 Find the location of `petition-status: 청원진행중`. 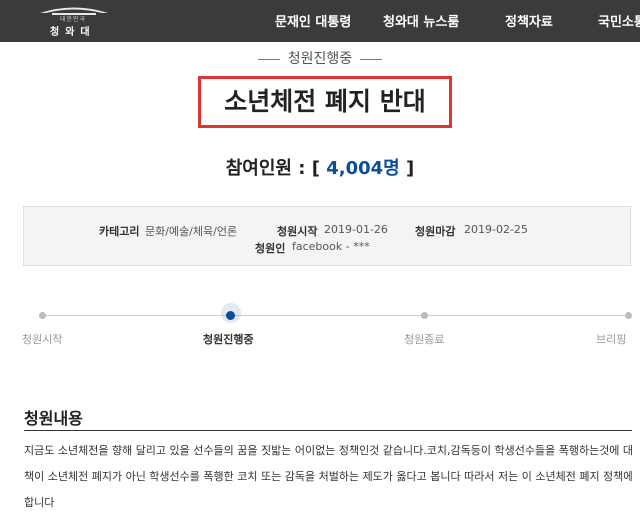

petition-status: 청원진행중 is located at coordinates (320, 58).